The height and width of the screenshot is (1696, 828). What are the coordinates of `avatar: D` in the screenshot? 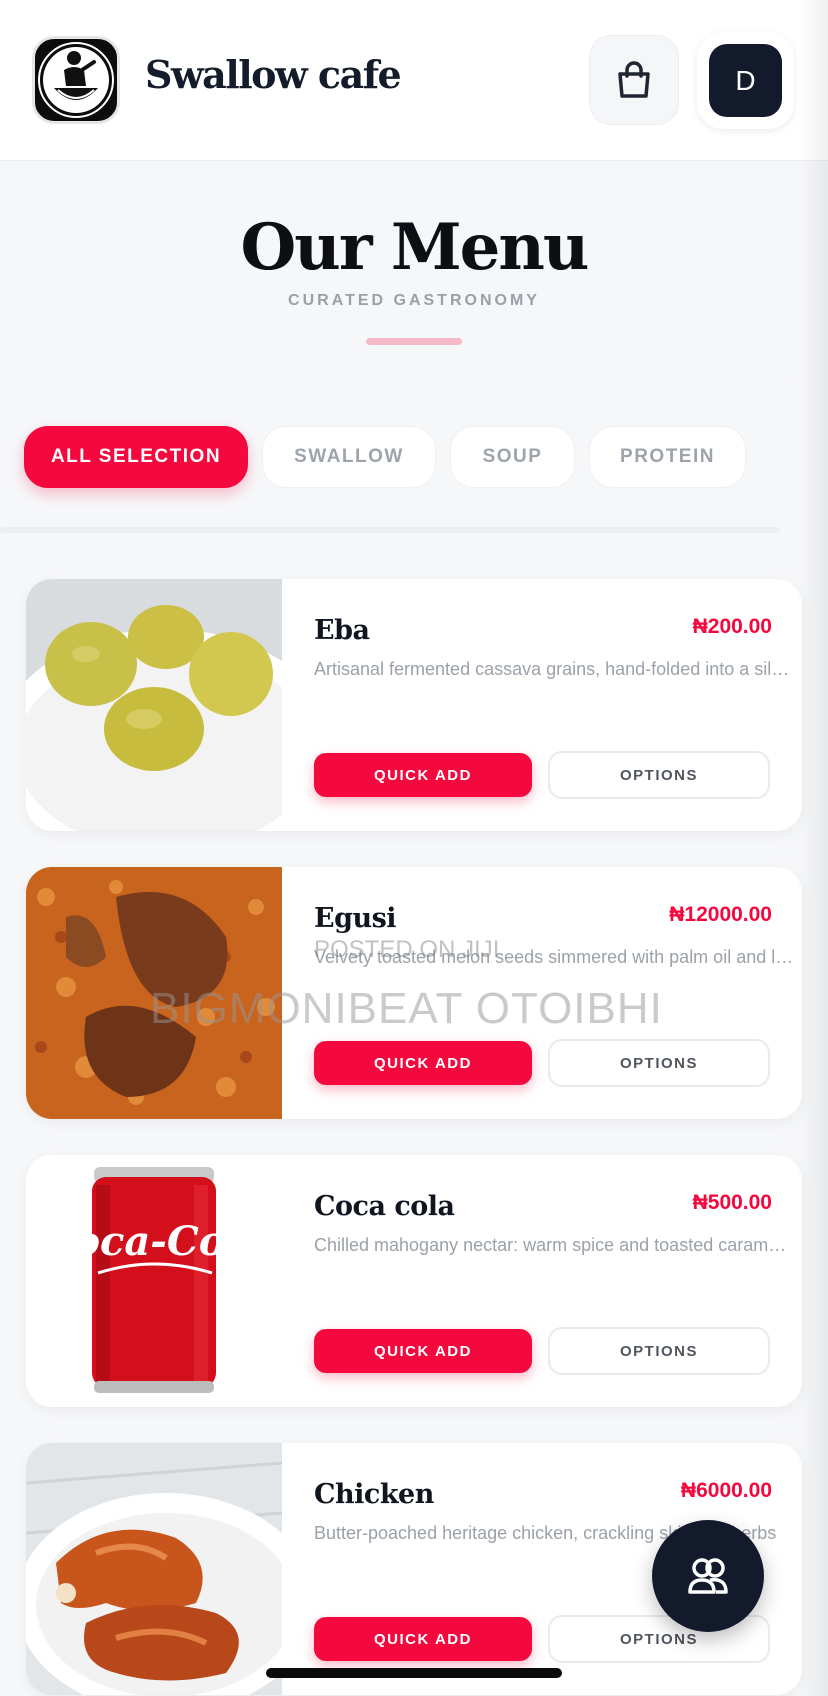 It's located at (745, 80).